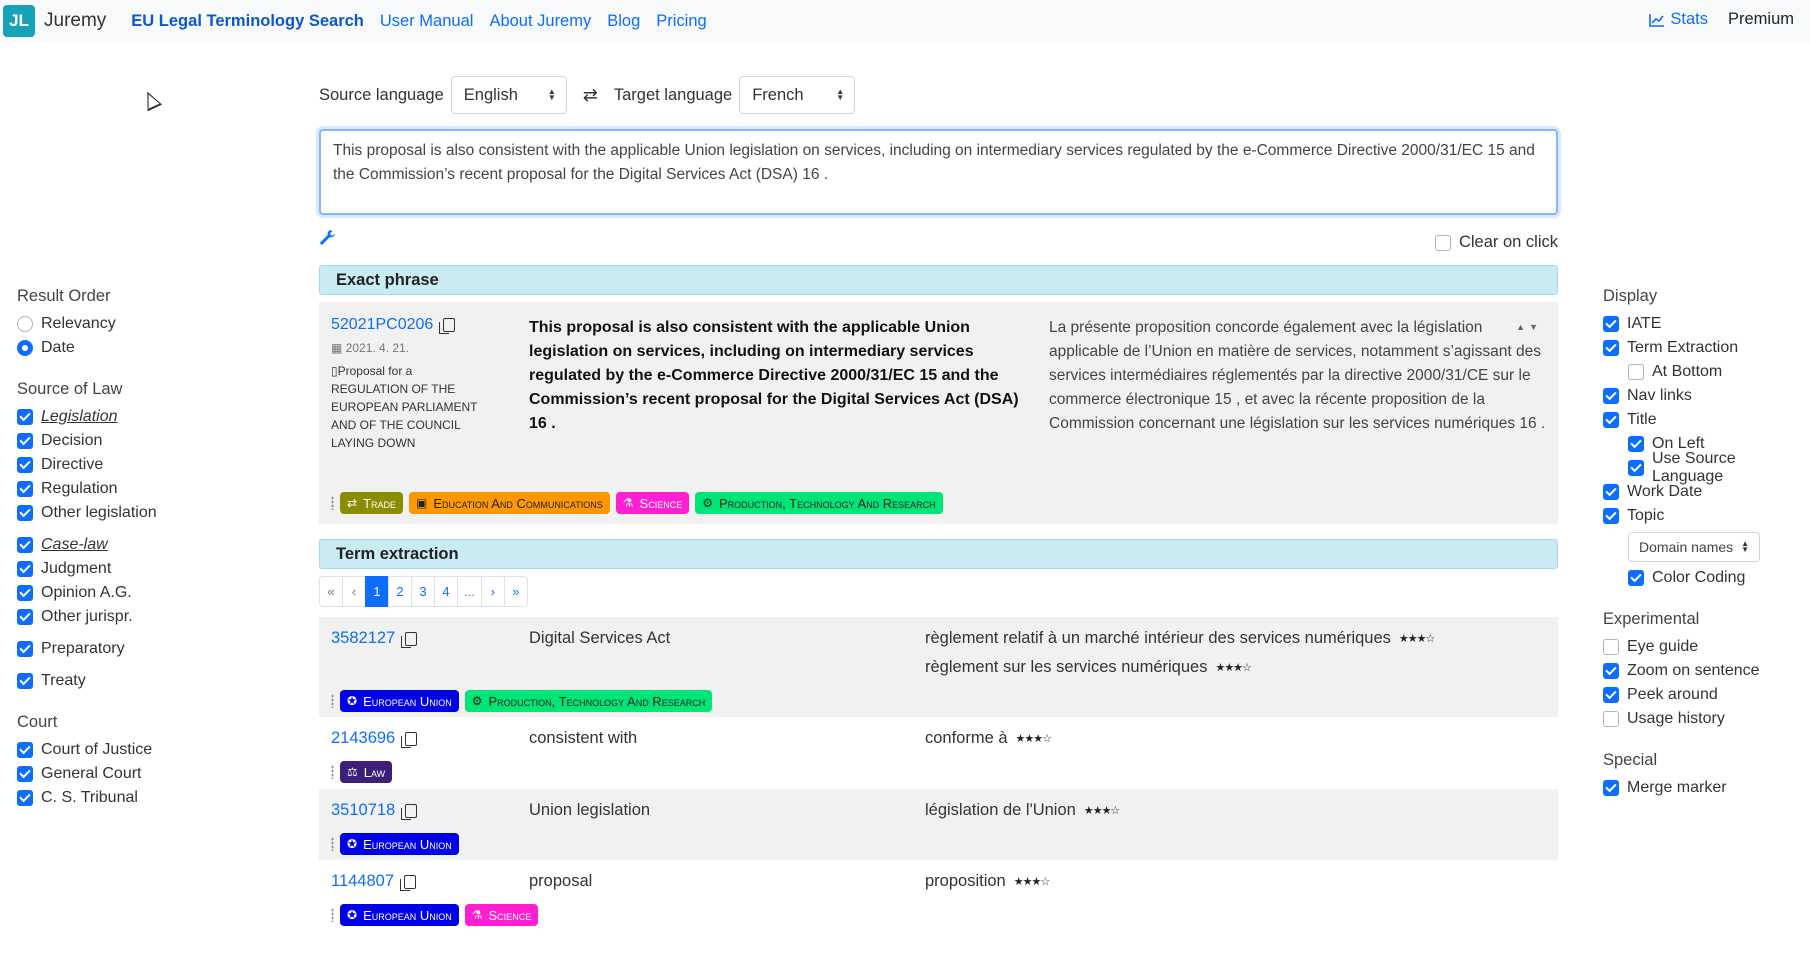 The width and height of the screenshot is (1810, 963). Describe the element at coordinates (25, 774) in the screenshot. I see `general-court-checkbox` at that location.